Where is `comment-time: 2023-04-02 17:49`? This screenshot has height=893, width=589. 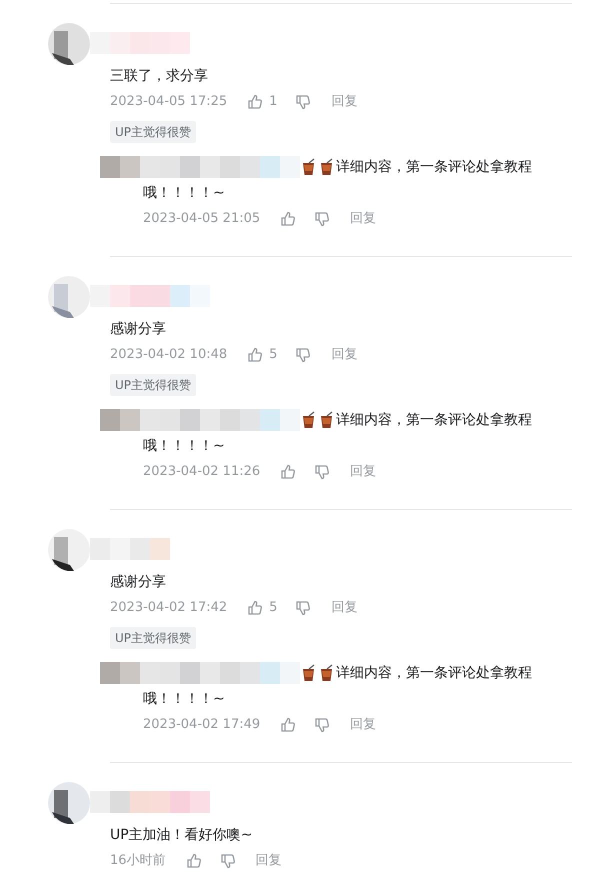
comment-time: 2023-04-02 17:49 is located at coordinates (201, 725).